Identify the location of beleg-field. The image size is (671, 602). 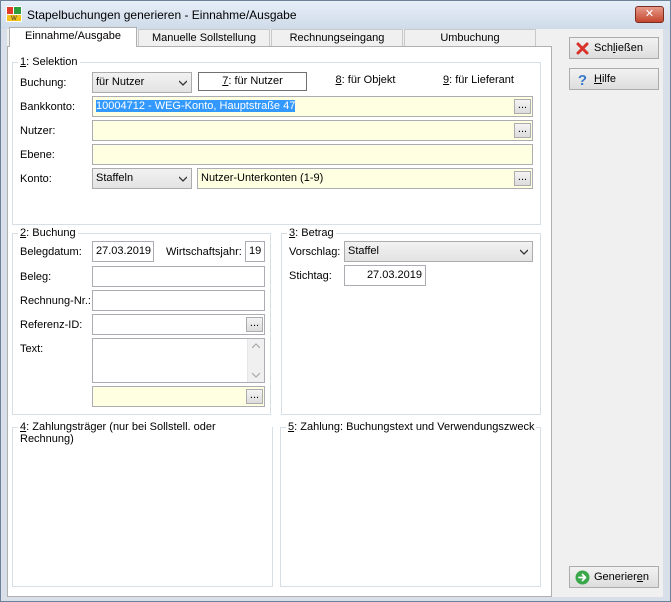
(178, 276).